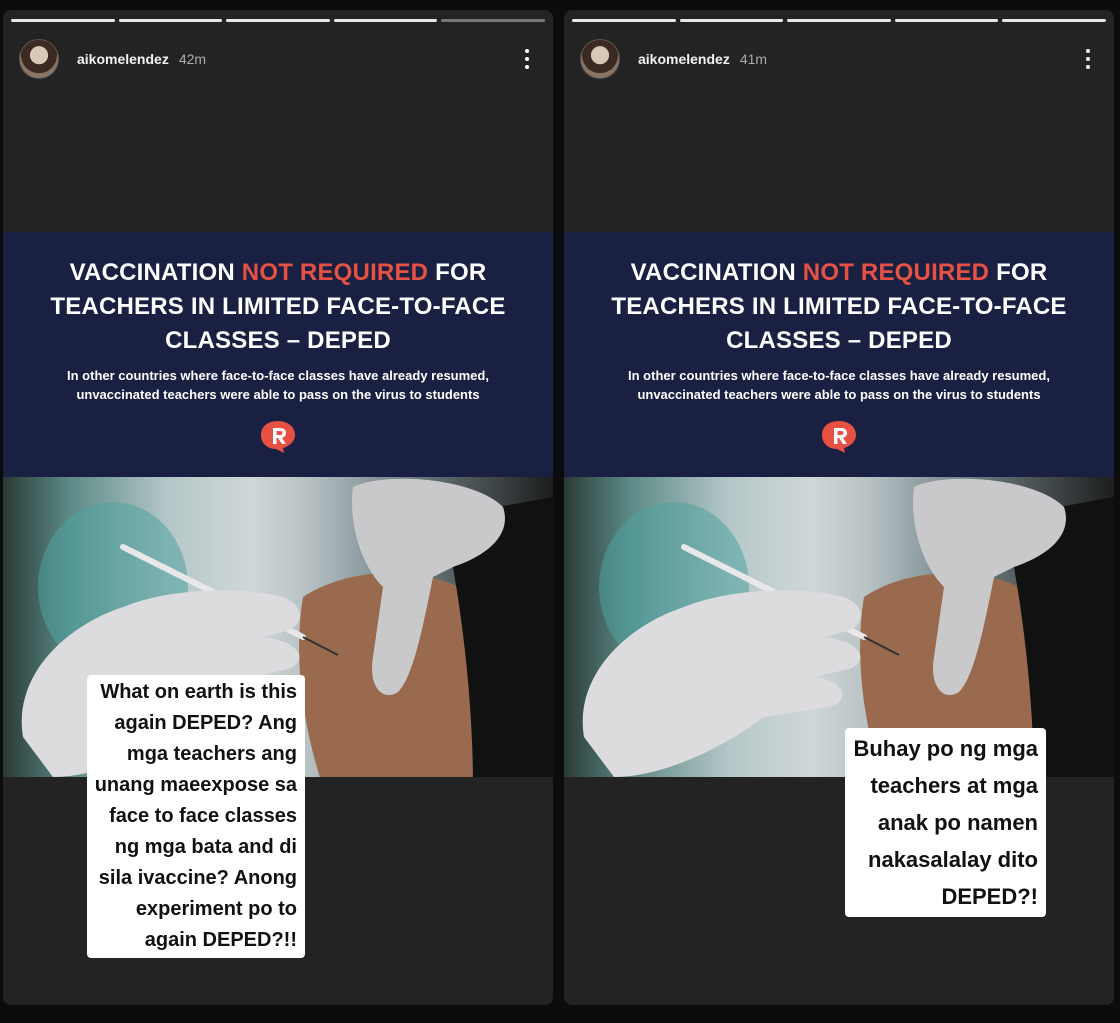 The height and width of the screenshot is (1023, 1120). I want to click on story-header: aikomelendez 41m, so click(839, 59).